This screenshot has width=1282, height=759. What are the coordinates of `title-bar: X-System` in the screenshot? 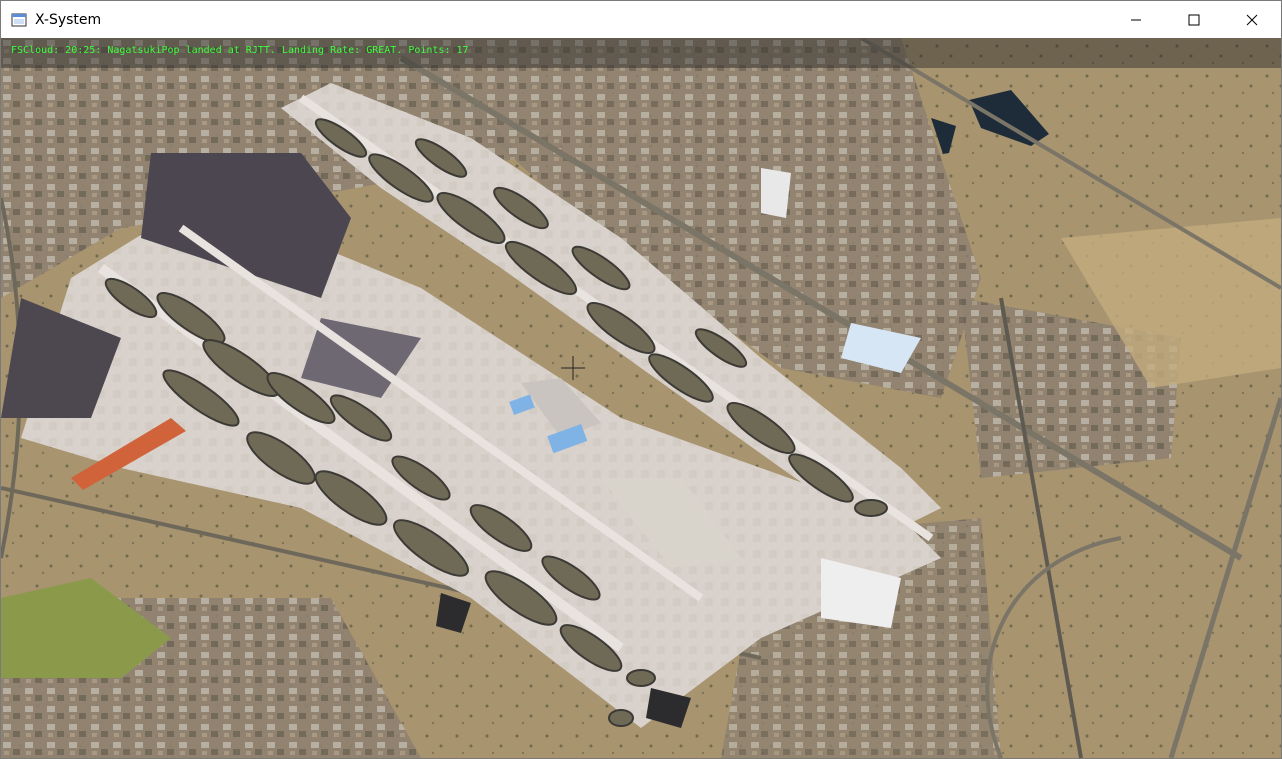 It's located at (641, 19).